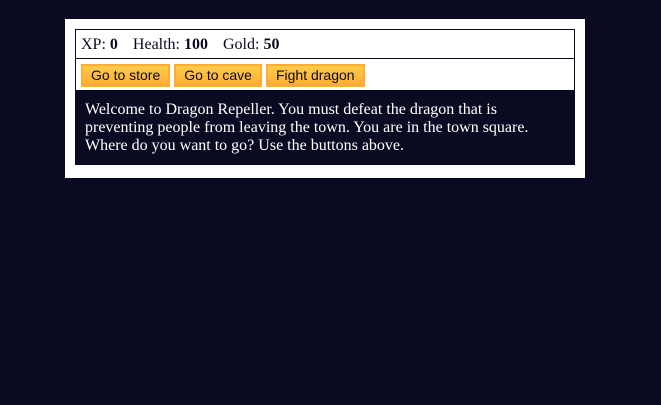  I want to click on xp-label: XP:, so click(93, 44).